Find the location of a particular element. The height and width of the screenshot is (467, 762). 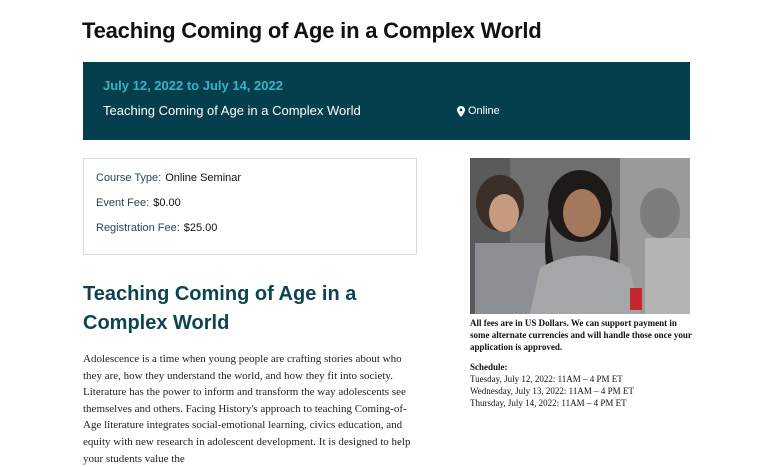

registration-fee-label: Registration Fee: is located at coordinates (138, 228).